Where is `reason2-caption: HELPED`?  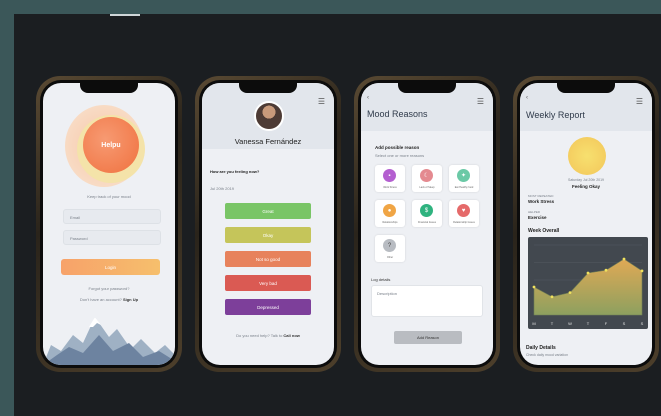
reason2-caption: HELPED is located at coordinates (534, 212).